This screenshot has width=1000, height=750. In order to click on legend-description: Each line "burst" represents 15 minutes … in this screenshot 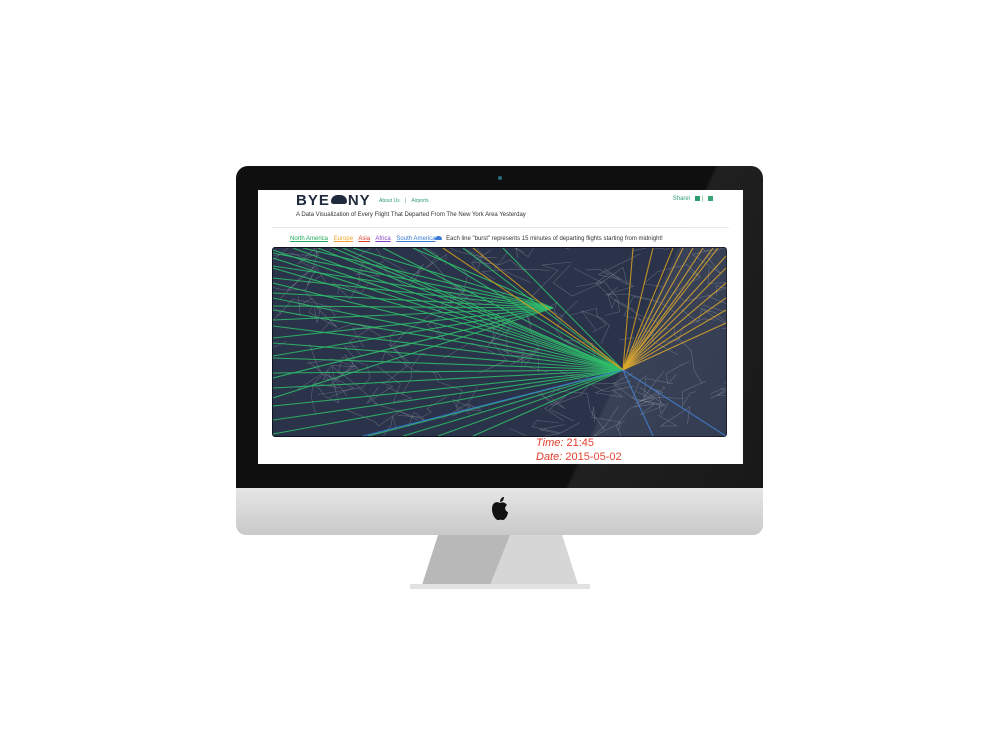, I will do `click(554, 239)`.